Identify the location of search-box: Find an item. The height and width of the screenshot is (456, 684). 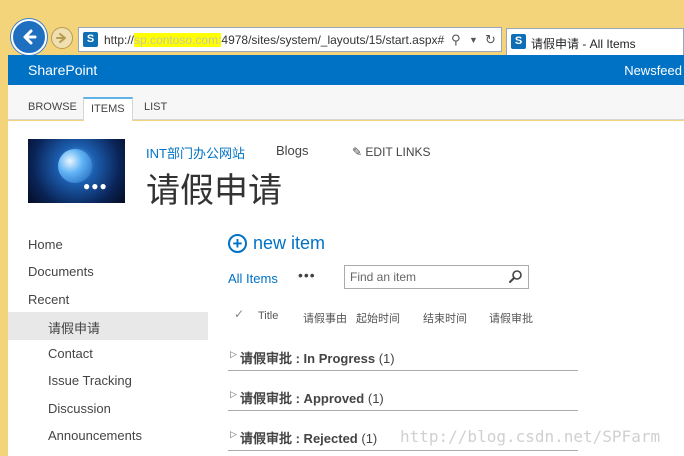
(436, 277).